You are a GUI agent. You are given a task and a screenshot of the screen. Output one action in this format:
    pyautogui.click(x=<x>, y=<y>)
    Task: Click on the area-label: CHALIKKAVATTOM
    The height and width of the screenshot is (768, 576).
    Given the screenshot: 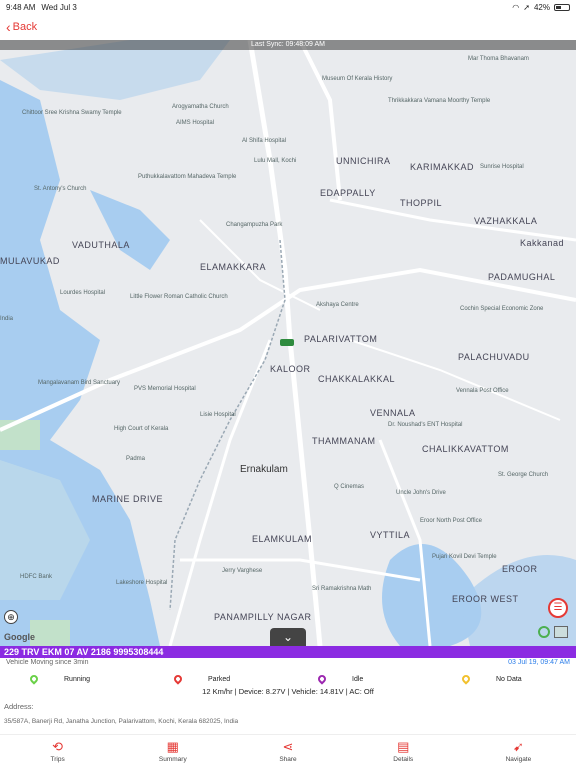 What is the action you would take?
    pyautogui.click(x=465, y=449)
    